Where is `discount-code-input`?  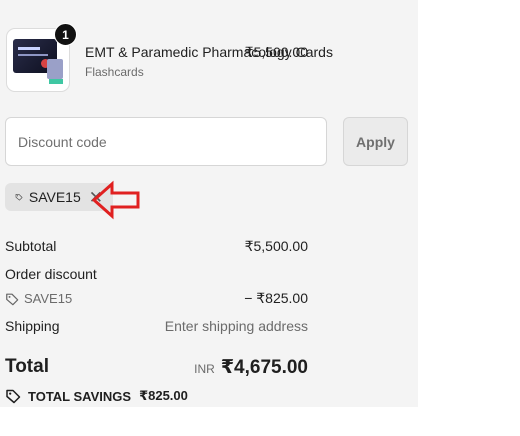 discount-code-input is located at coordinates (166, 141).